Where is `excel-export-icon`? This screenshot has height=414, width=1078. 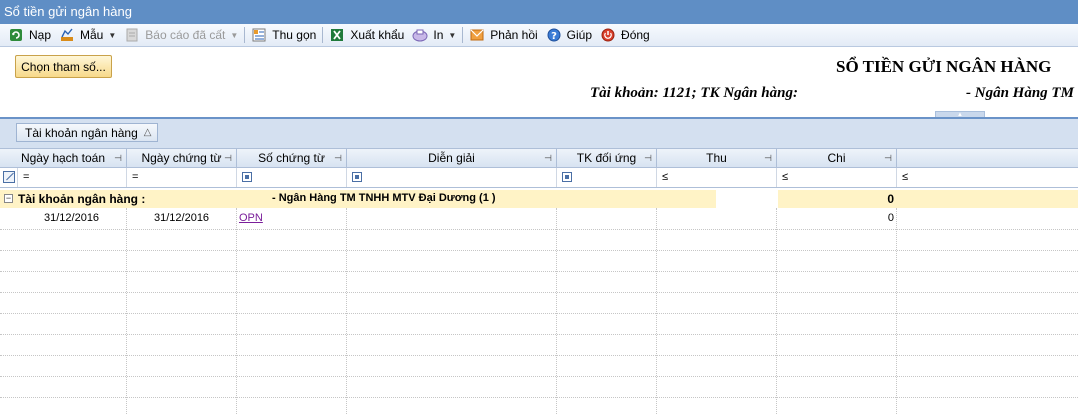
excel-export-icon is located at coordinates (337, 35).